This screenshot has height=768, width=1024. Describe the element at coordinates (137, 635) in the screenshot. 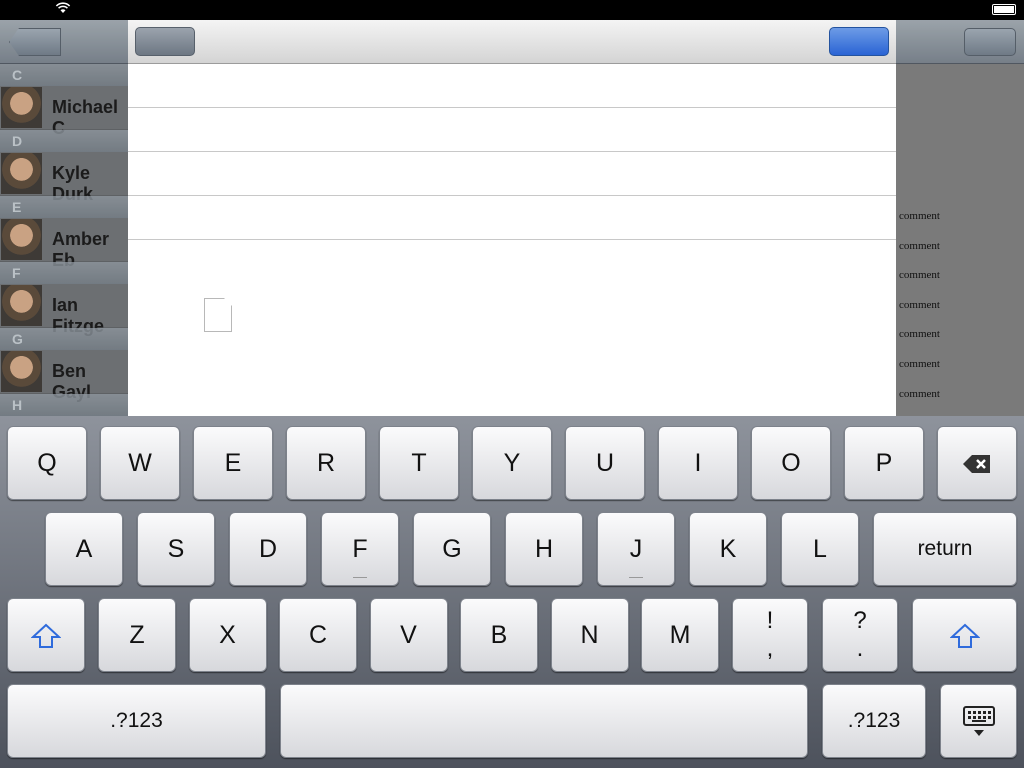

I see `key-z: Z` at that location.